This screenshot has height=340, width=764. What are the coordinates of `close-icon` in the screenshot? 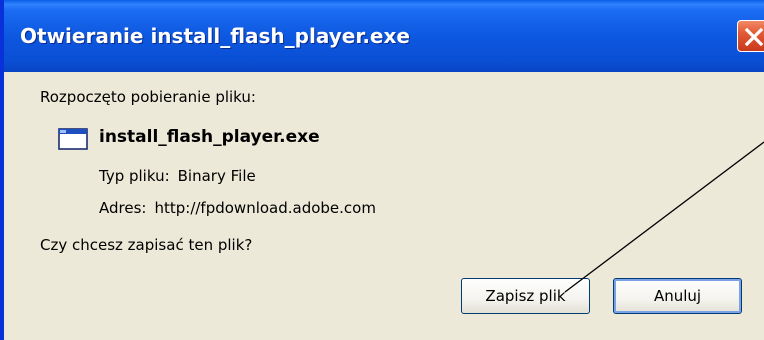 It's located at (754, 37).